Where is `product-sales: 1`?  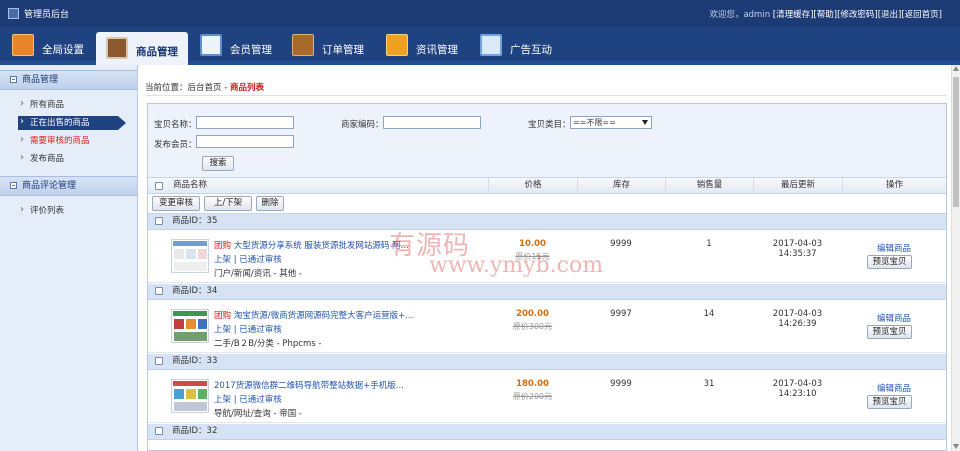 product-sales: 1 is located at coordinates (709, 244).